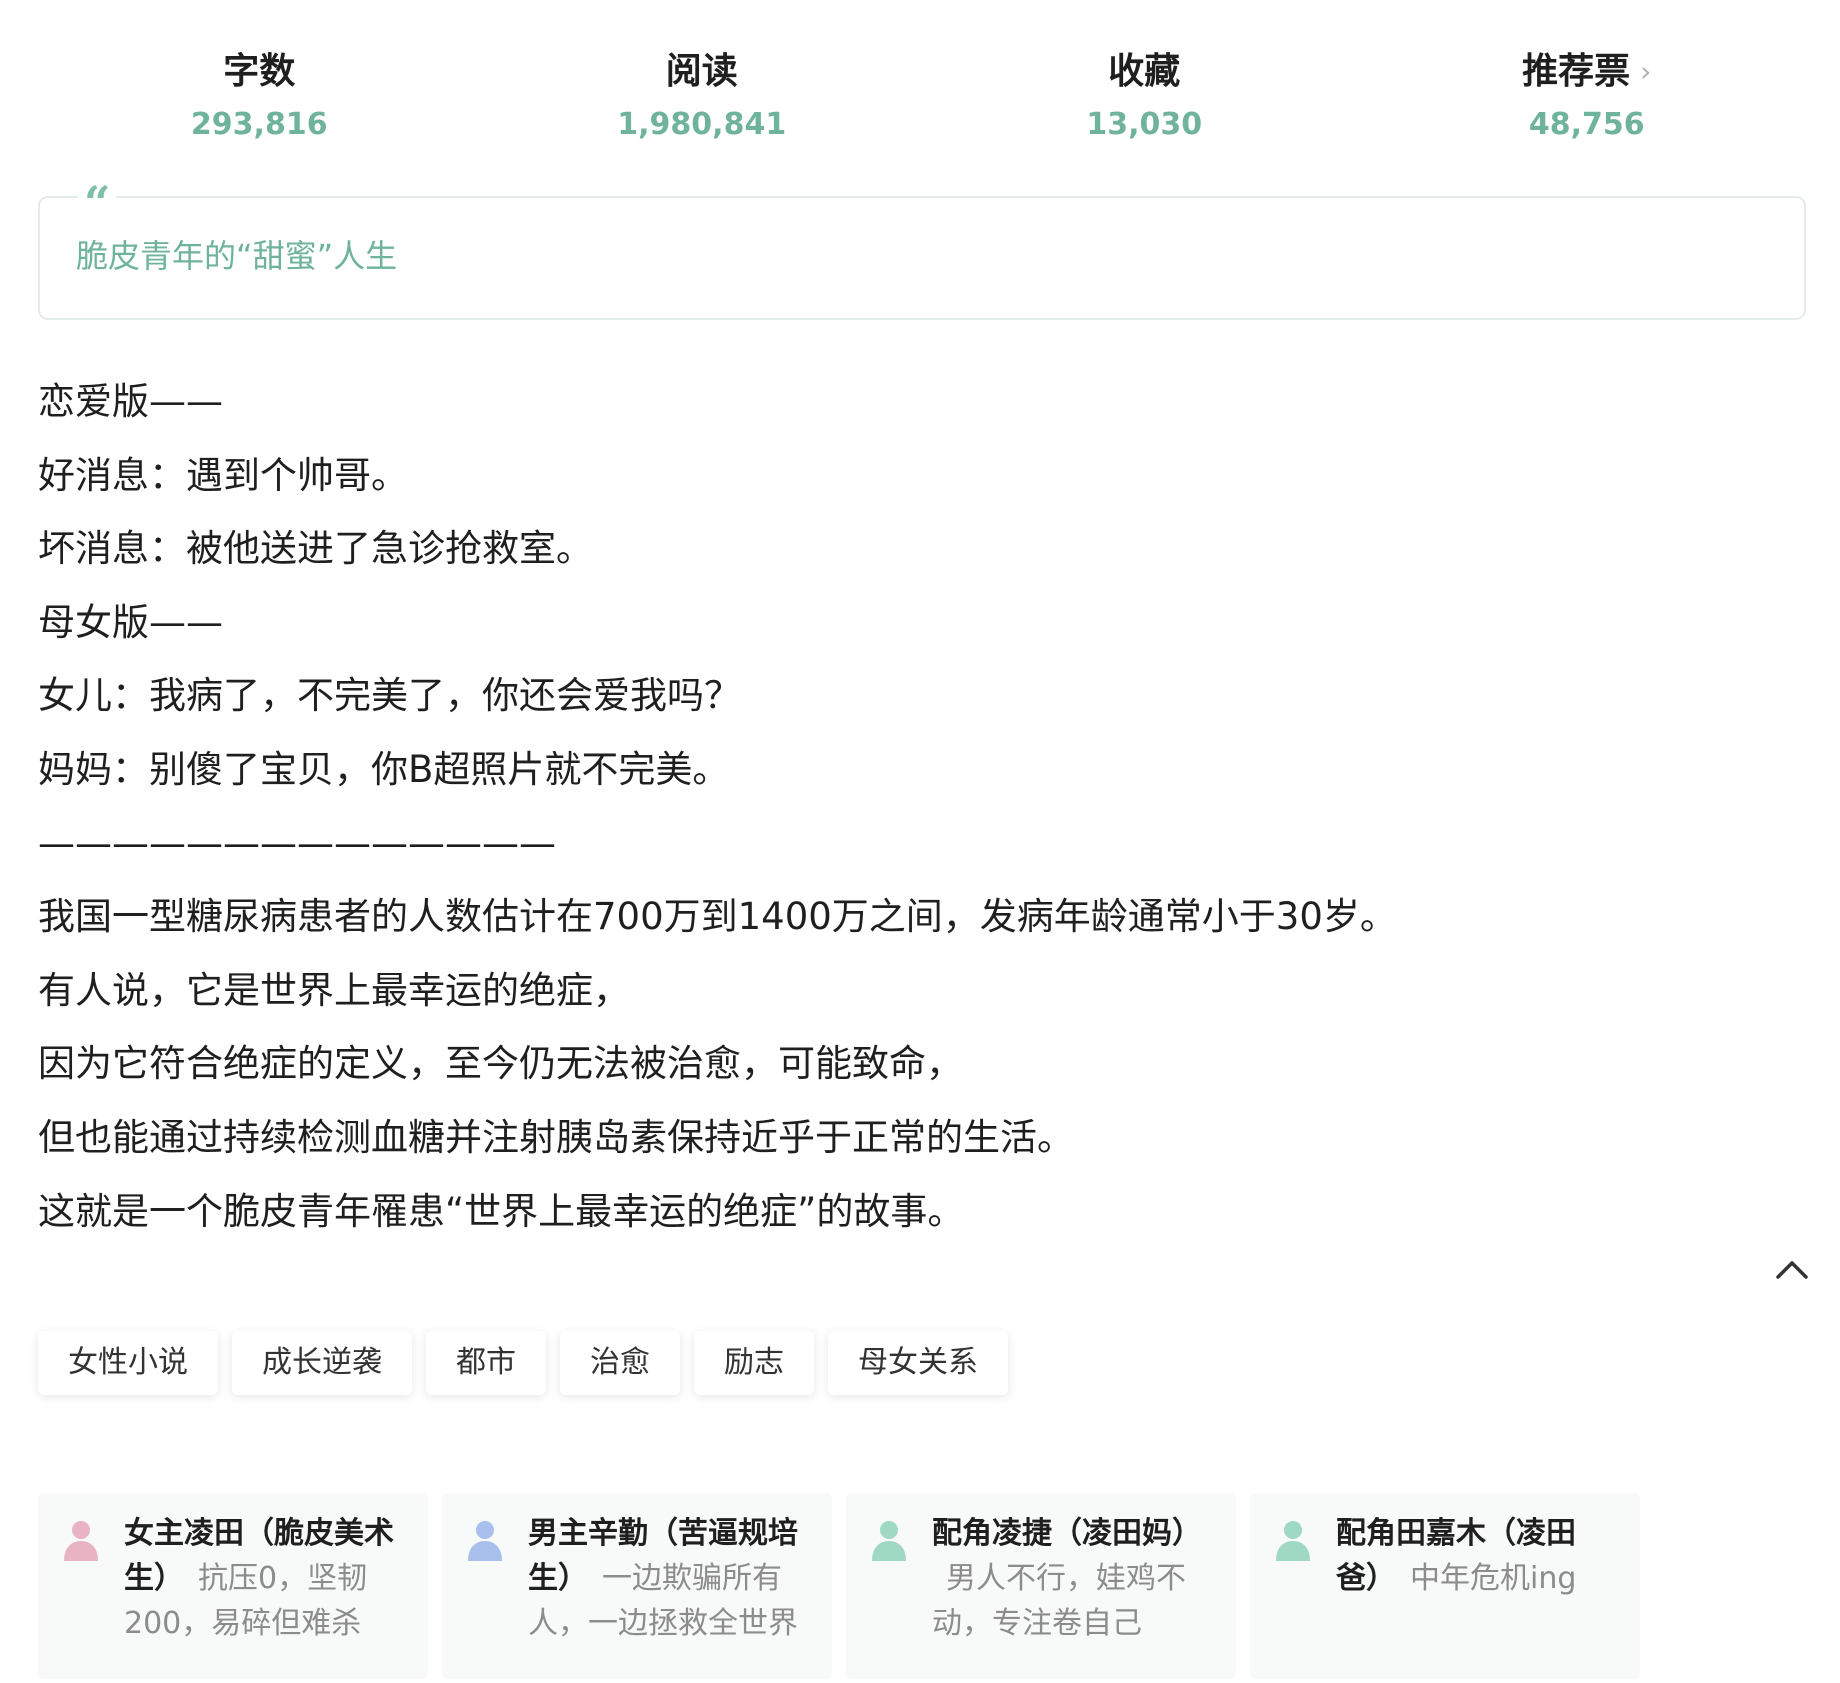  I want to click on chevron-right-icon: ›, so click(1645, 72).